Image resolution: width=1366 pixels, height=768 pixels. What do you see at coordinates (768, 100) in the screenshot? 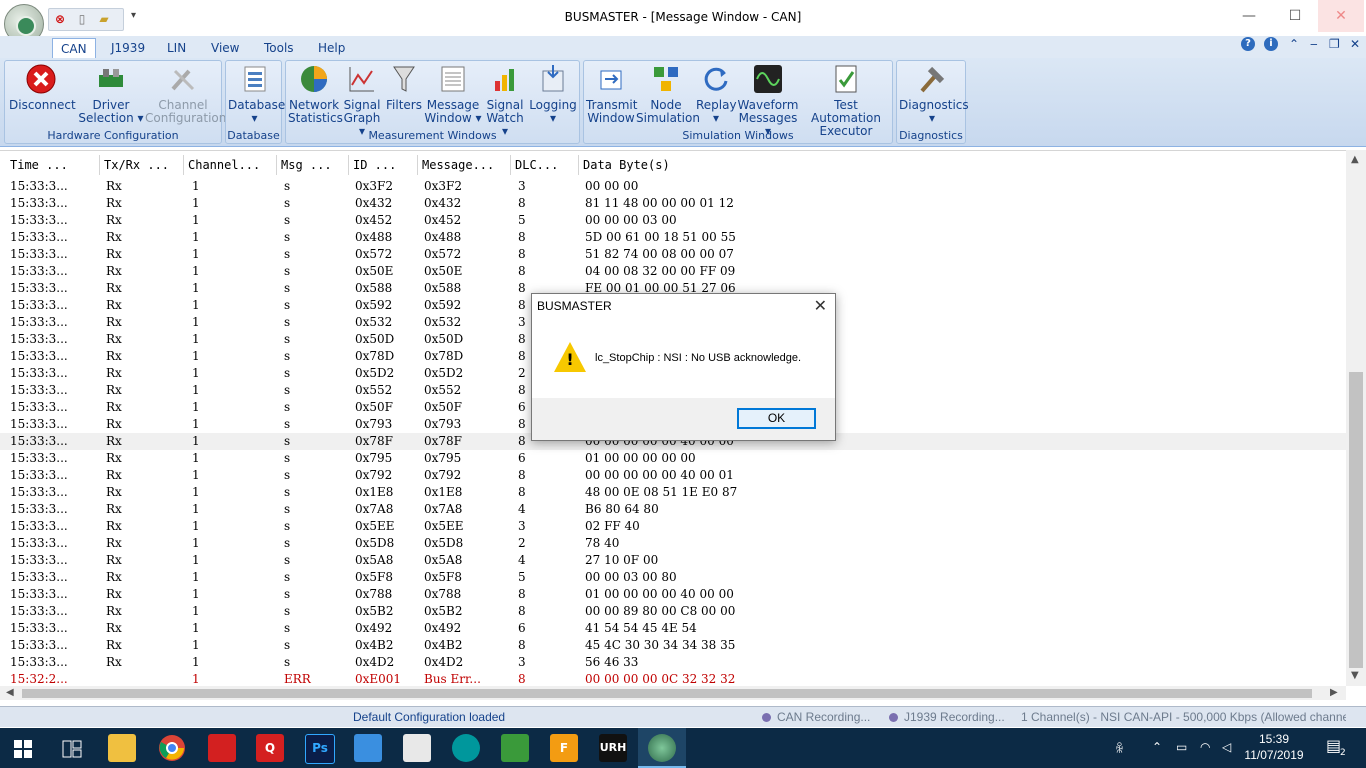
I see `waveform-messages-button: Waveform Messages ▾` at bounding box center [768, 100].